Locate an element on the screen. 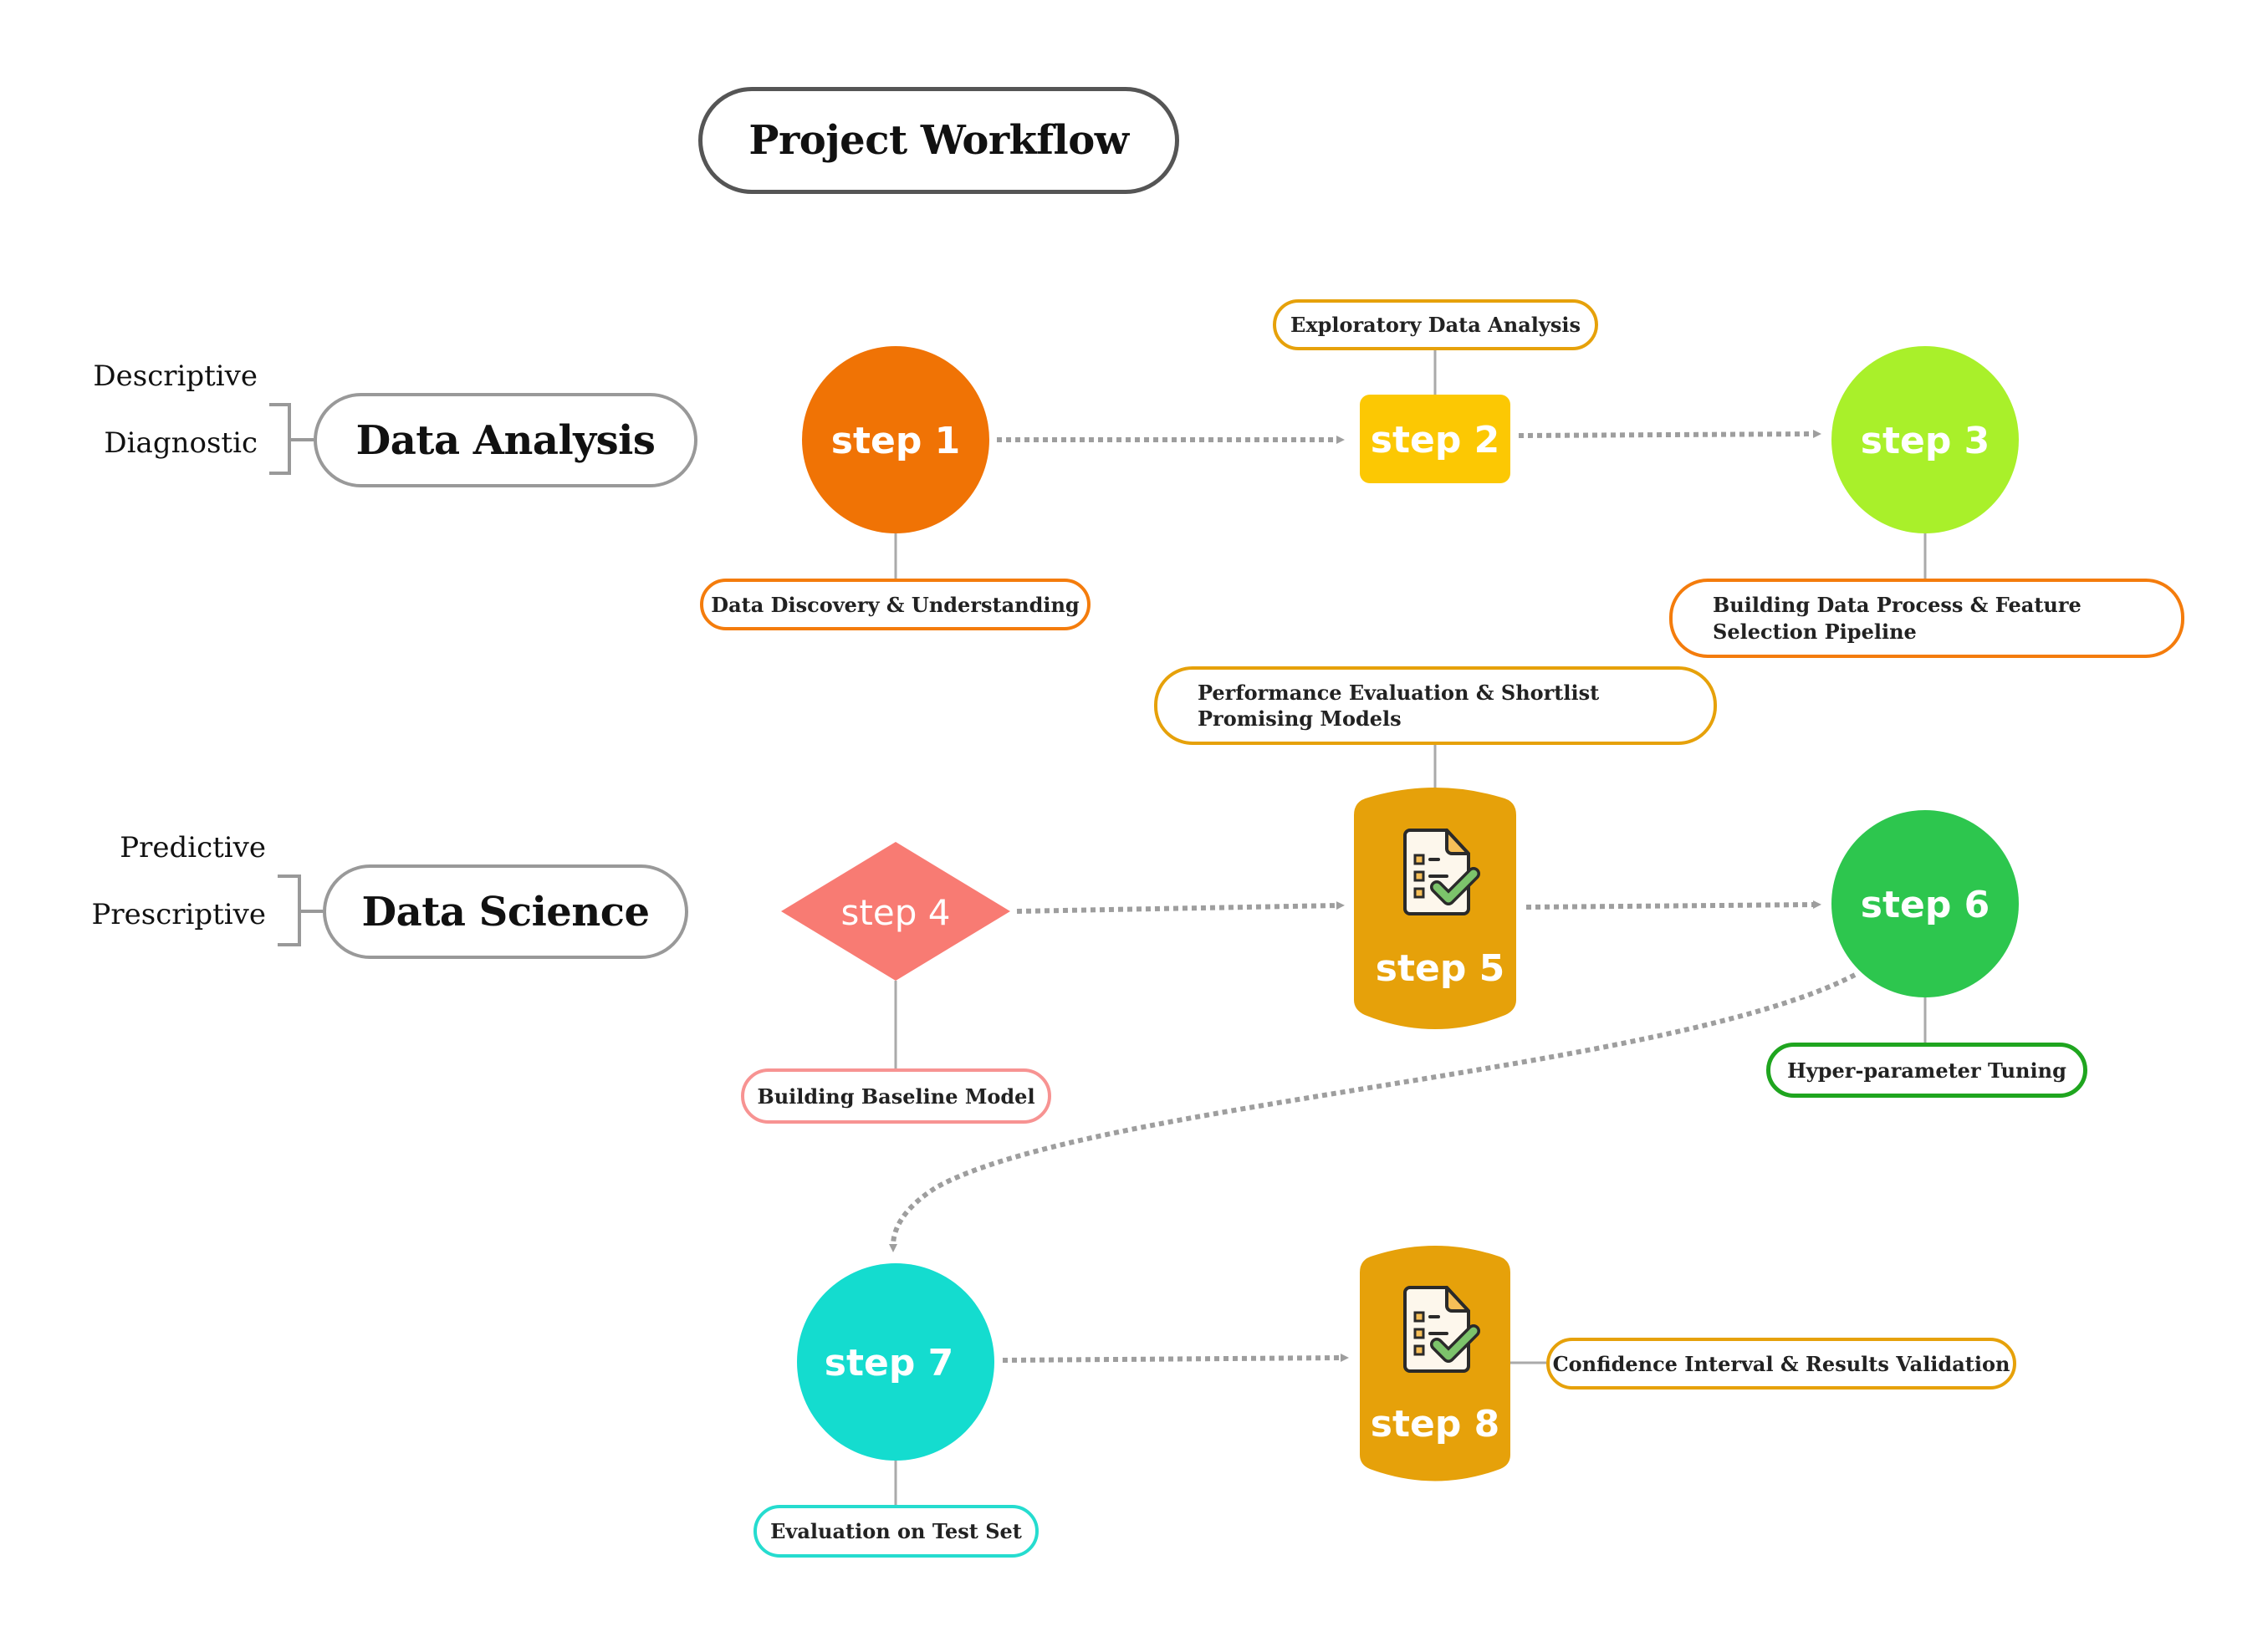 The width and height of the screenshot is (2268, 1642). step-4-note-text: Building Baseline Model is located at coordinates (896, 1096).